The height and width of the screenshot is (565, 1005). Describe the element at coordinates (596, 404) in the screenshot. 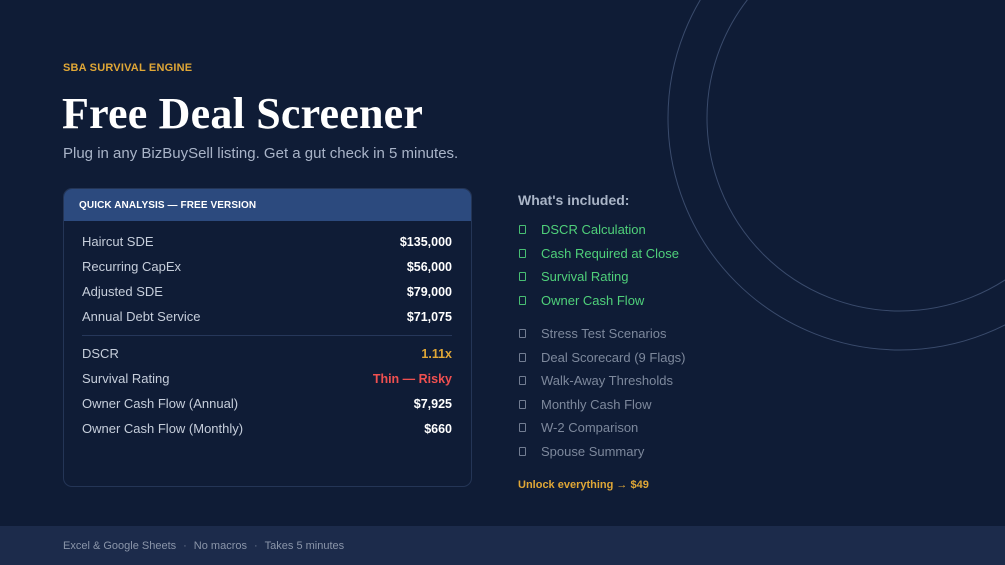

I see `feature-label: Monthly Cash Flow` at that location.